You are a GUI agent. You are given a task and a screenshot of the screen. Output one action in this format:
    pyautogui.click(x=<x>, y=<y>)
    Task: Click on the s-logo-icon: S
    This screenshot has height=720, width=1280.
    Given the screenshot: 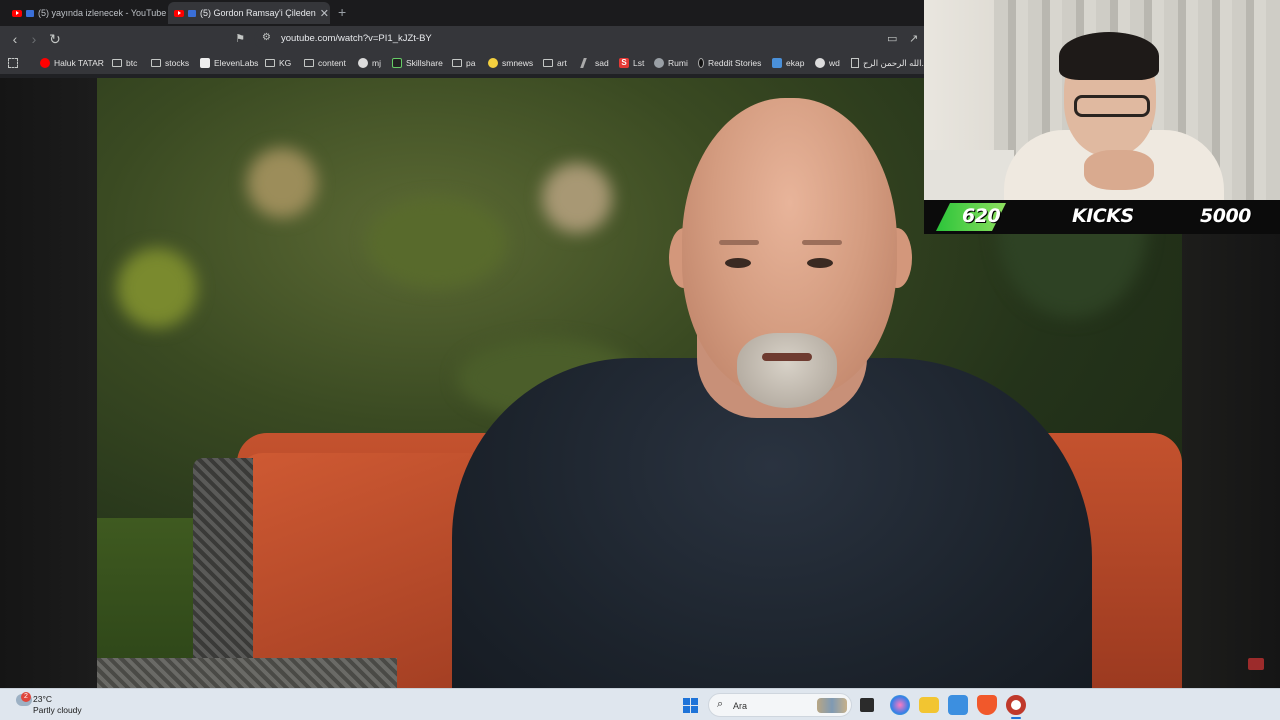 What is the action you would take?
    pyautogui.click(x=624, y=63)
    